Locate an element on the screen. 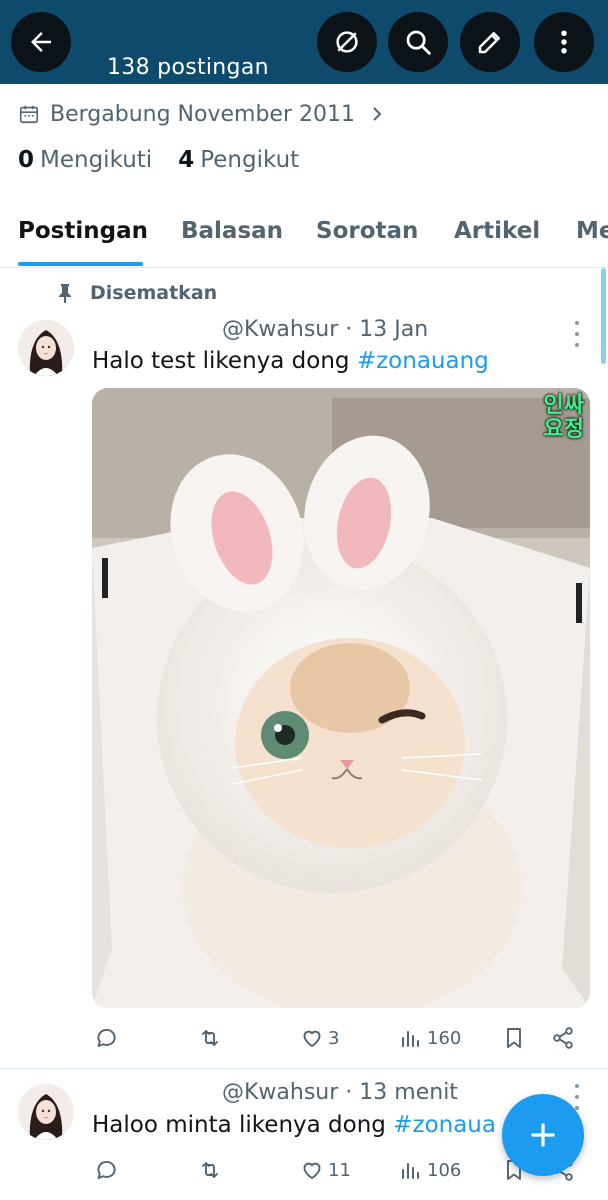 The height and width of the screenshot is (1200, 608). bookmark-button is located at coordinates (514, 1038).